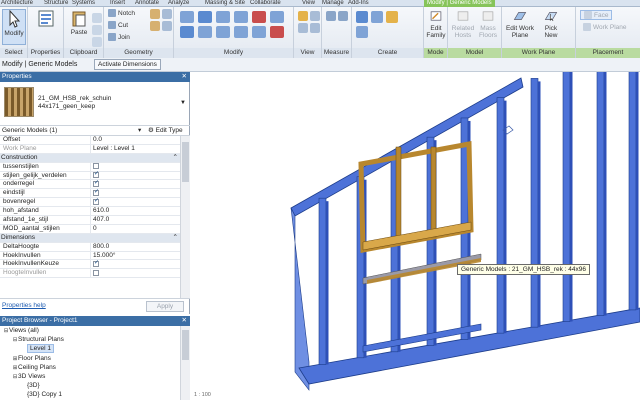 The height and width of the screenshot is (400, 640). What do you see at coordinates (79, 22) in the screenshot?
I see `paste-button: Paste` at bounding box center [79, 22].